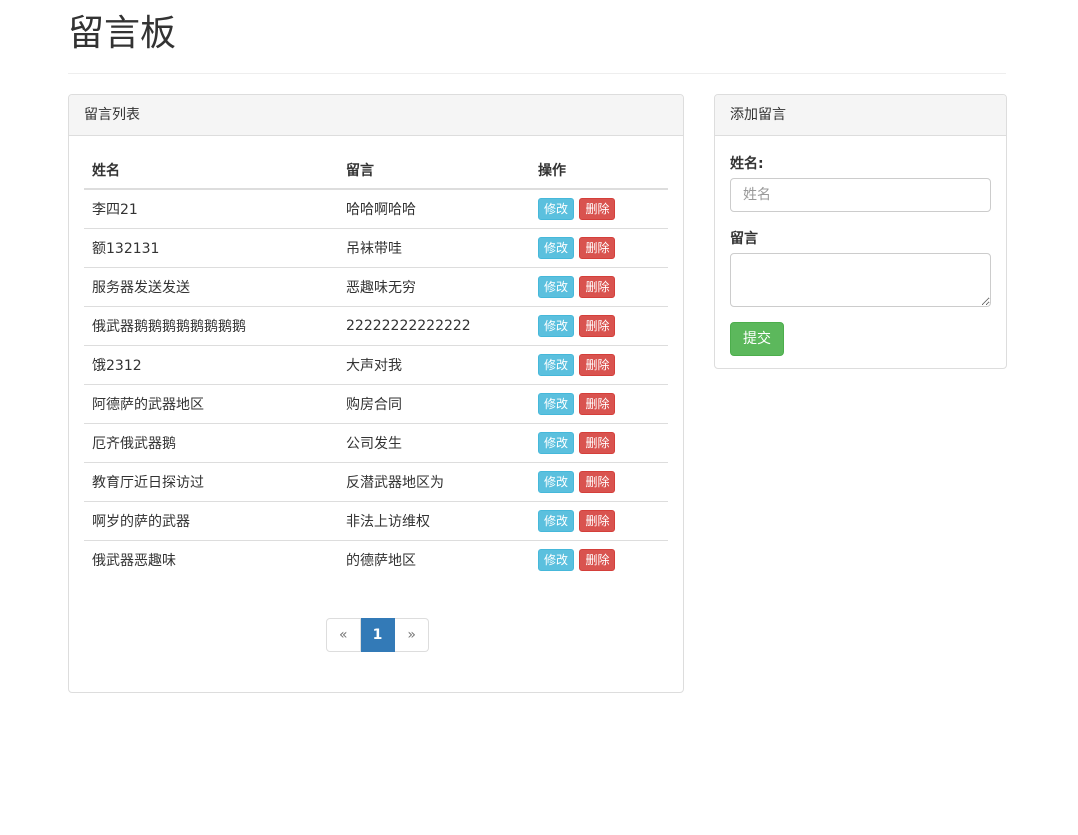 The height and width of the screenshot is (835, 1078). What do you see at coordinates (434, 520) in the screenshot?
I see `row-message-cell: 非法上访维权` at bounding box center [434, 520].